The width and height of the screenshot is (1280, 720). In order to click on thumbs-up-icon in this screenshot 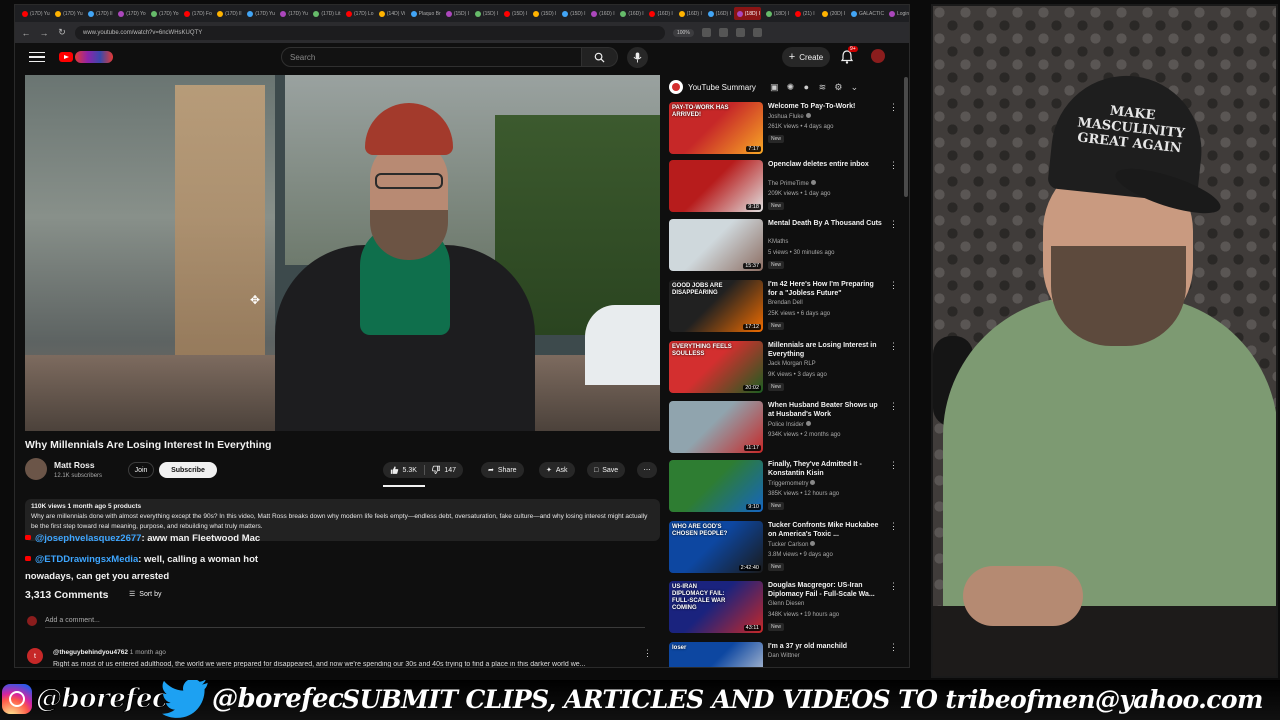, I will do `click(394, 470)`.